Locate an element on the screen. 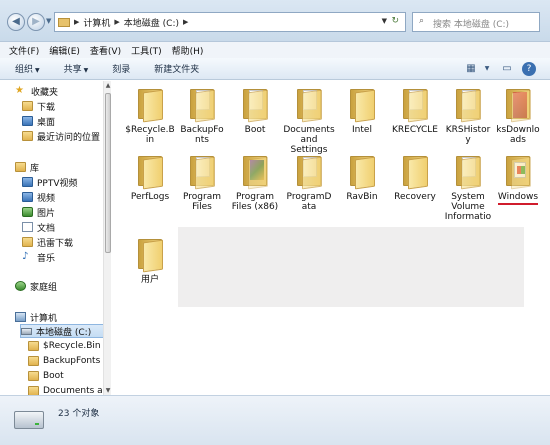 This screenshot has height=445, width=550. nav-libraries: 库 is located at coordinates (27, 167).